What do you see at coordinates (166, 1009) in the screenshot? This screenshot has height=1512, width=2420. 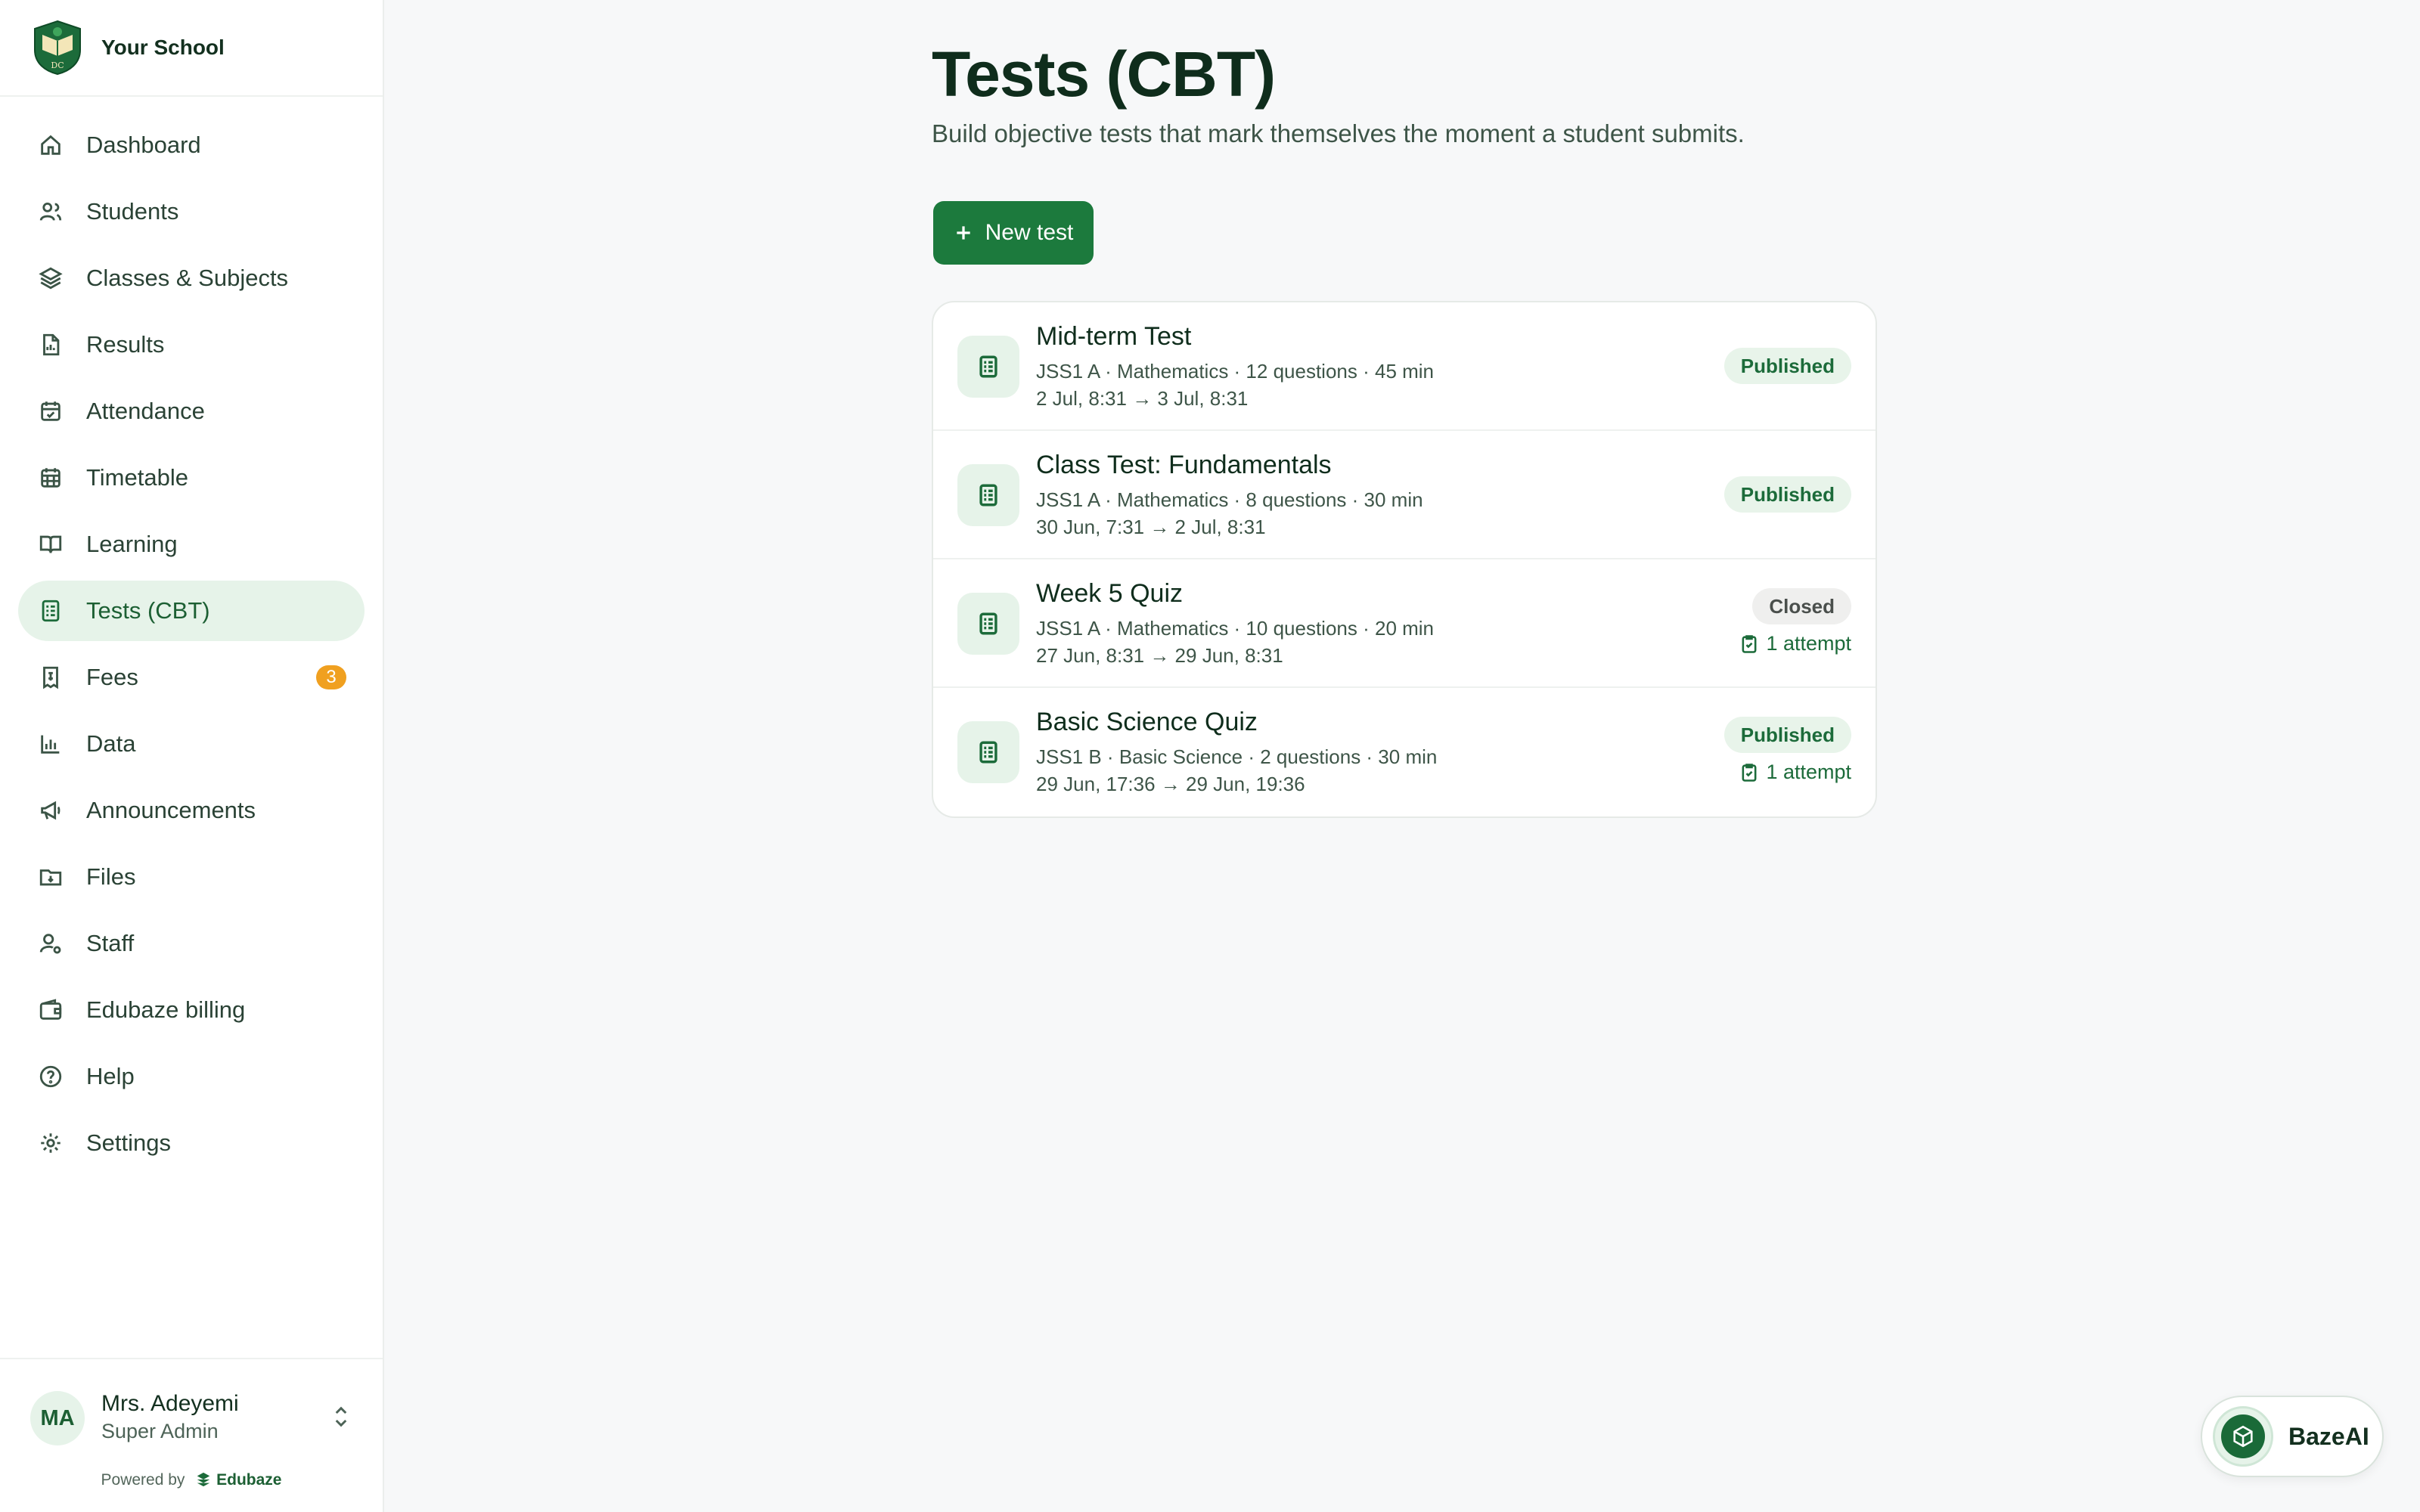 I see `sidebar-item-label: Edubaze billing` at bounding box center [166, 1009].